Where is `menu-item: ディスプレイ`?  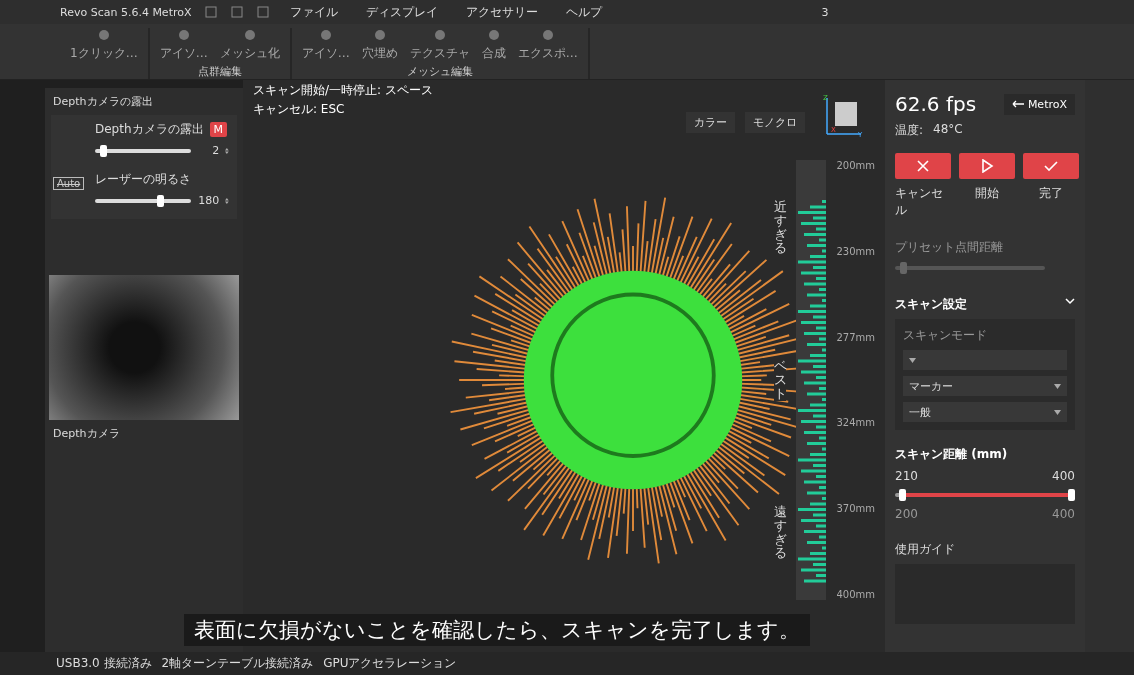
menu-item: ディスプレイ is located at coordinates (401, 12).